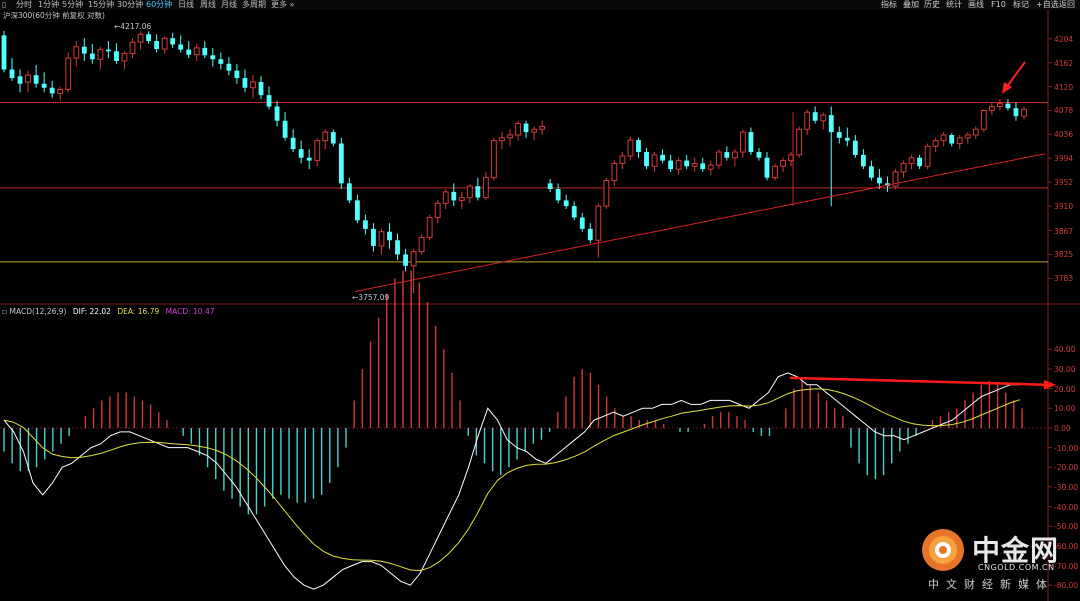  I want to click on price-tick-label: 3910, so click(1064, 207).